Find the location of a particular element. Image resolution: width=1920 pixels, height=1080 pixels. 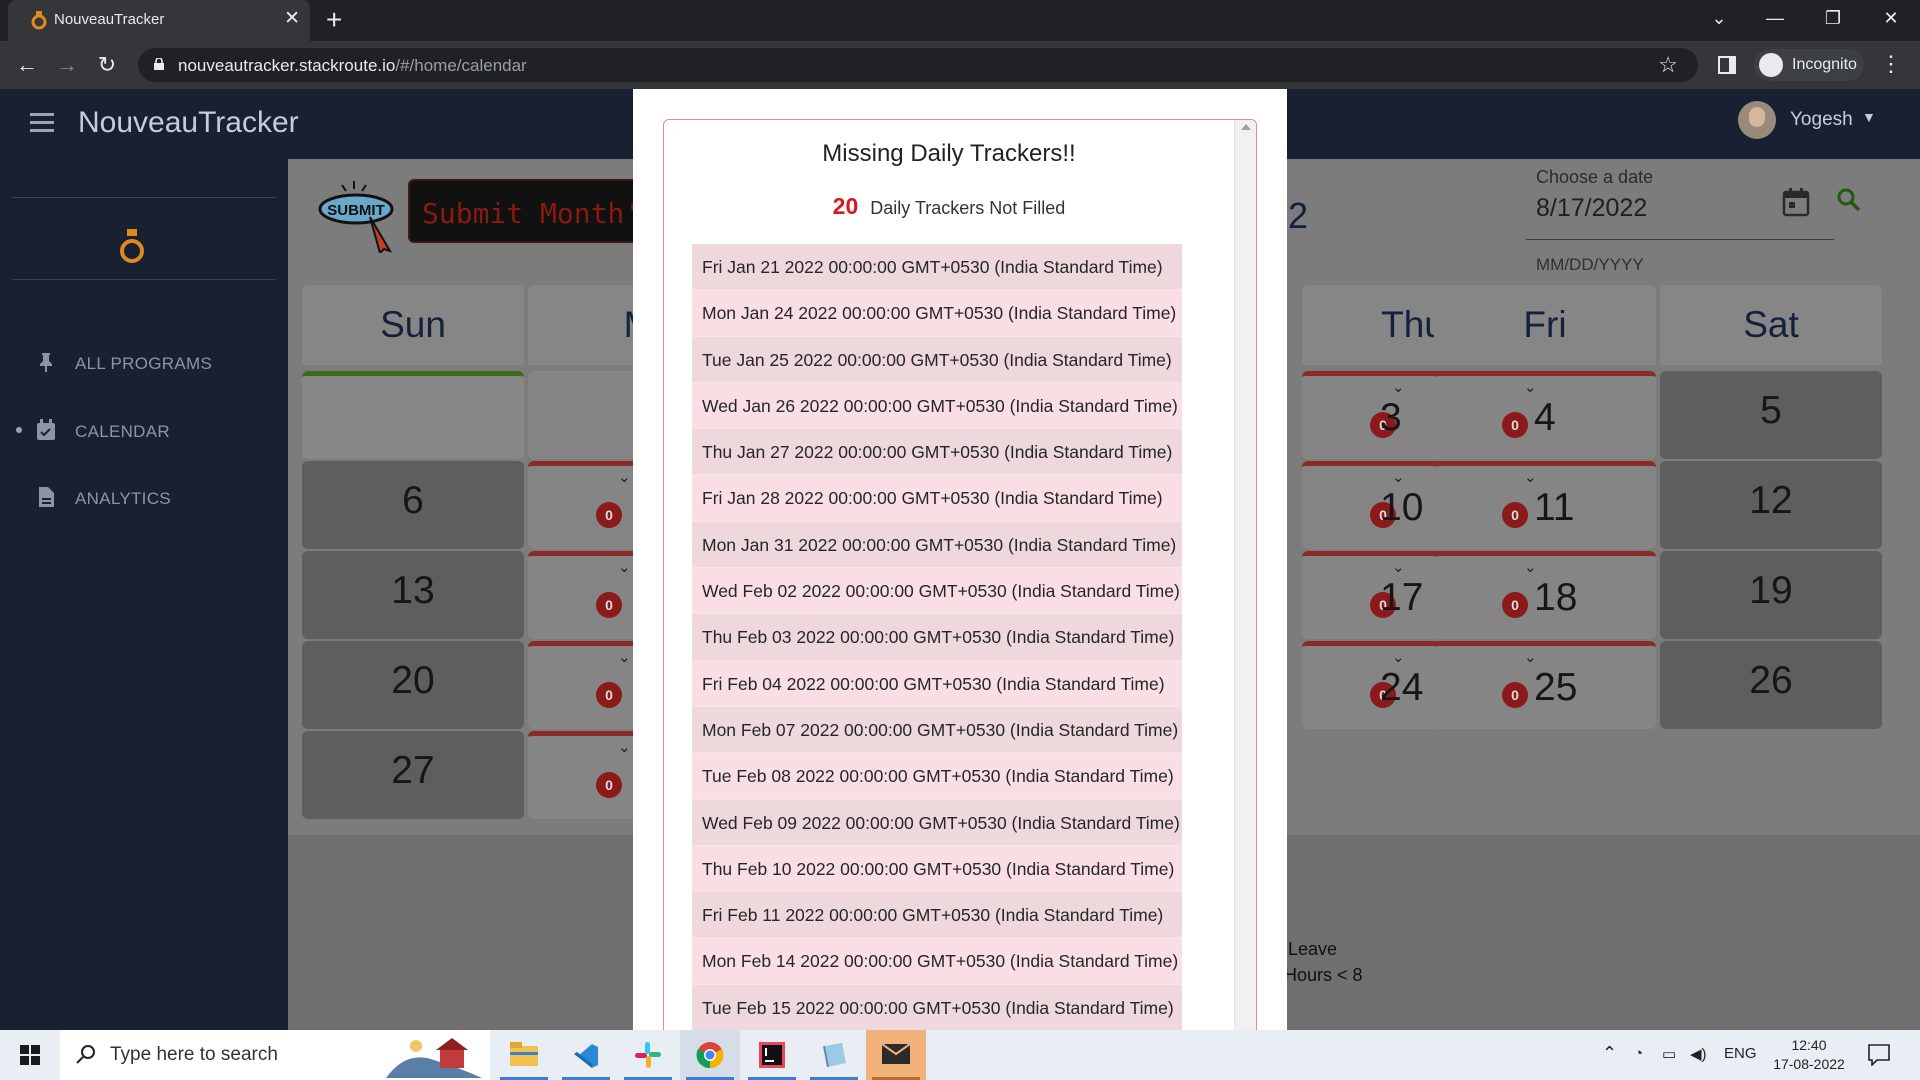

clock-time: 12:40 is located at coordinates (1809, 1045).